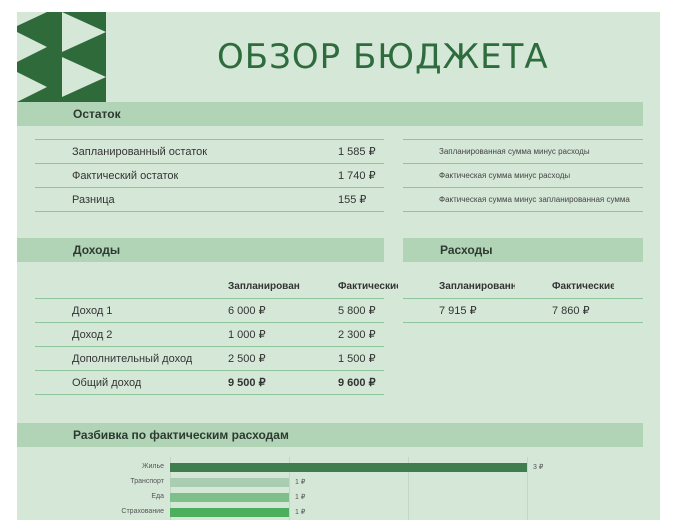 This screenshot has width=675, height=520. Describe the element at coordinates (330, 435) in the screenshot. I see `section-header-breakdown: Разбивка по фактическим расходам` at that location.